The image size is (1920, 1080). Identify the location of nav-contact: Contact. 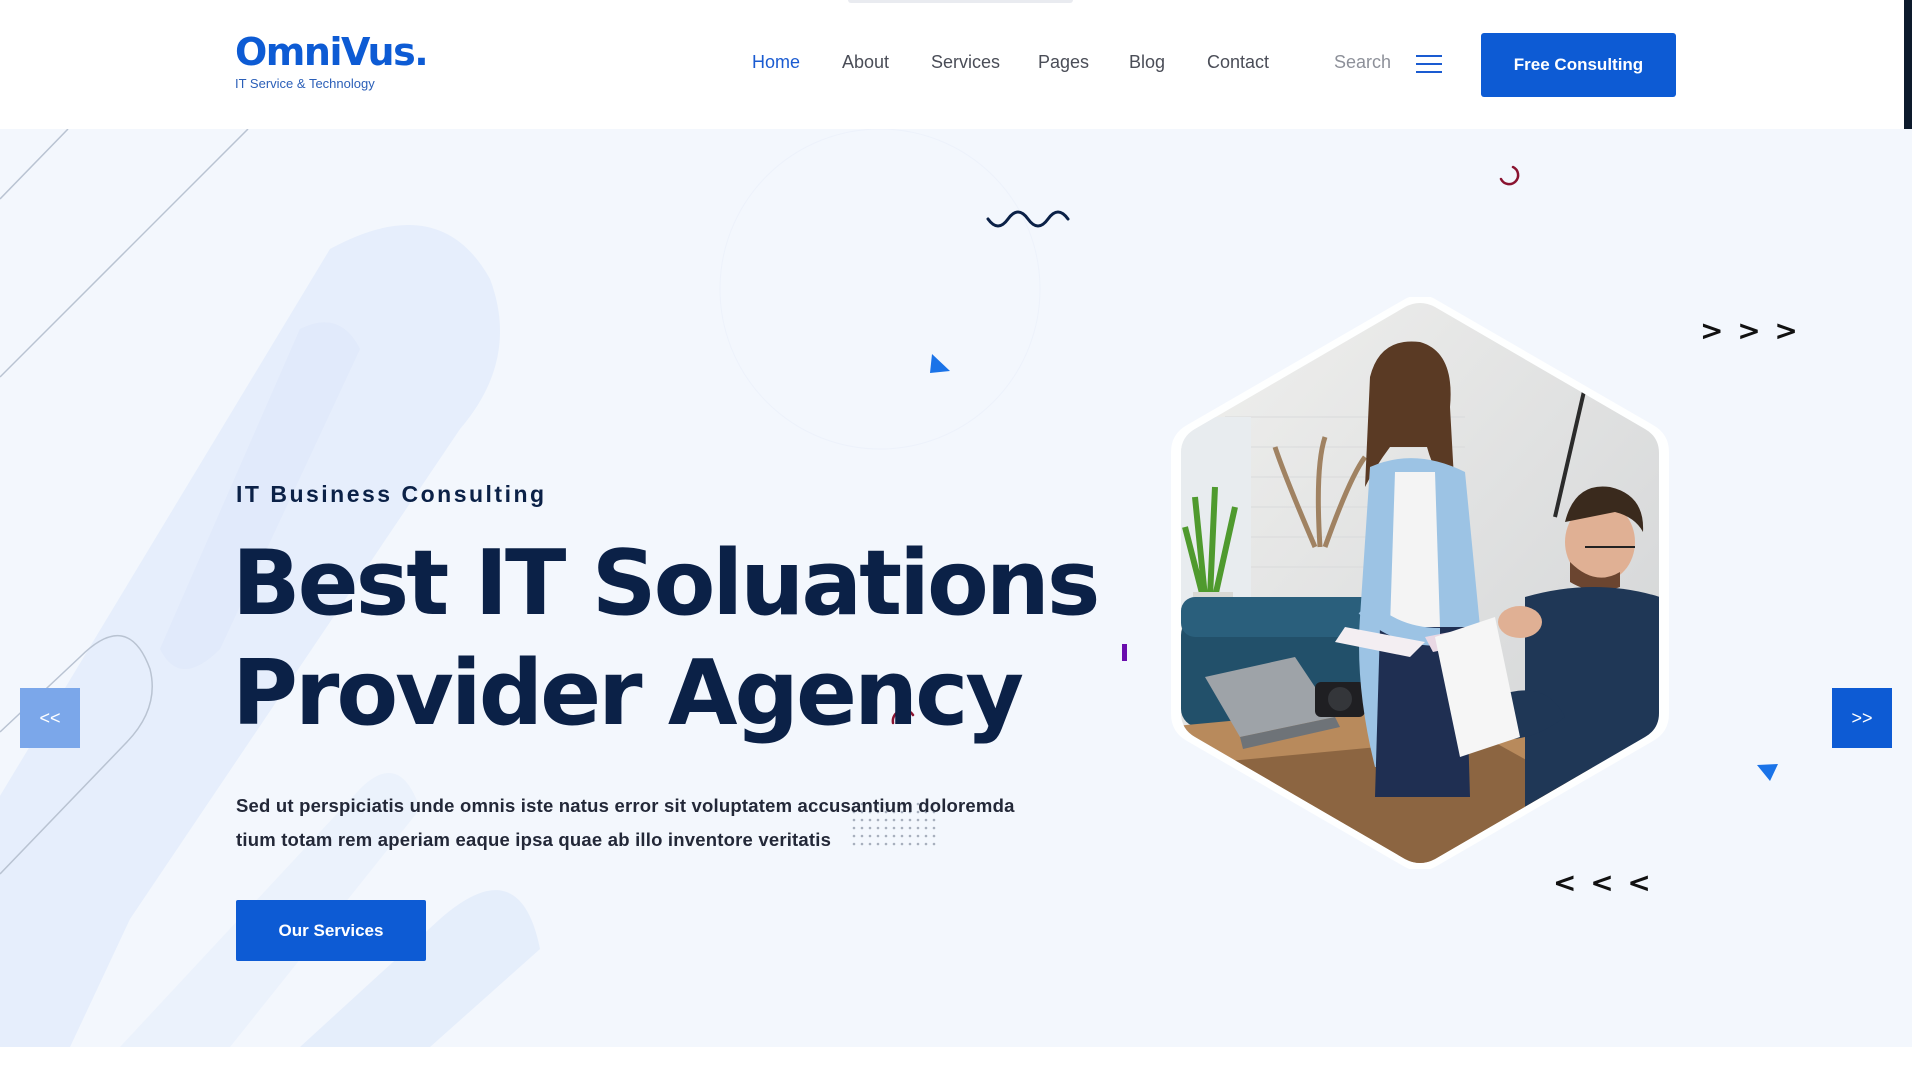
(1238, 62).